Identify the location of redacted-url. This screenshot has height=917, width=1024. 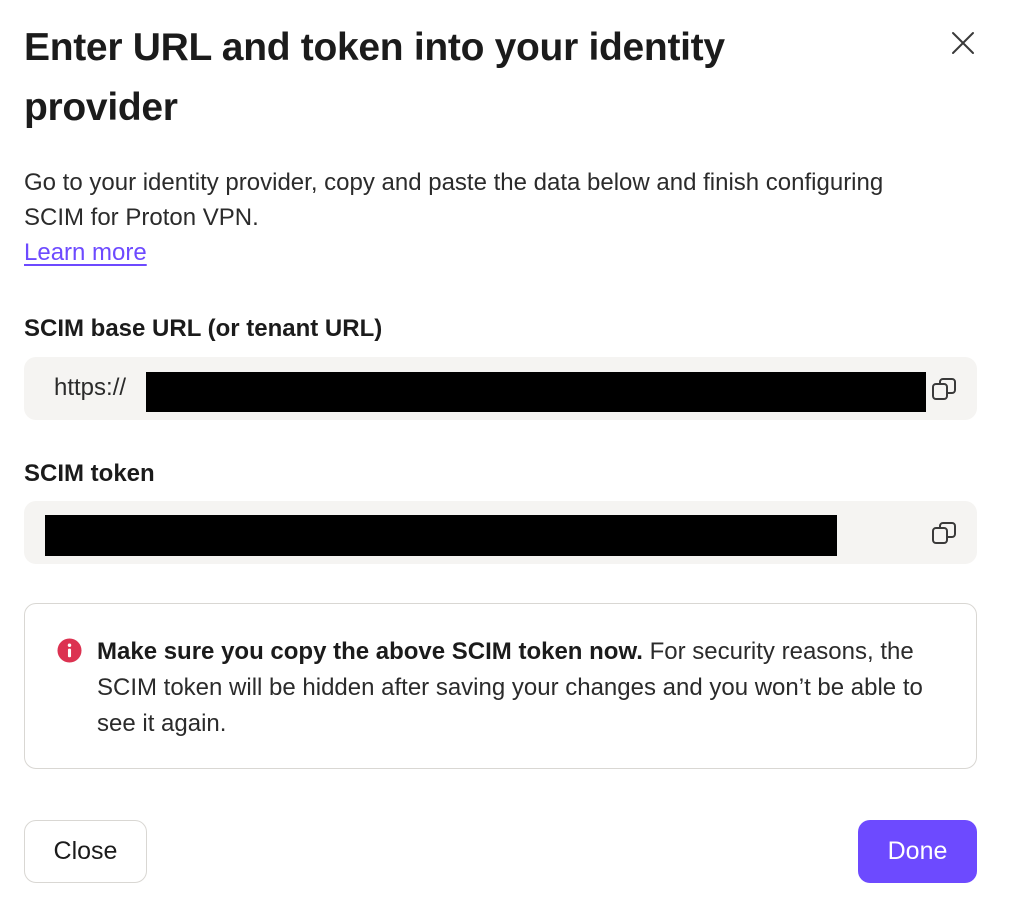
(536, 392).